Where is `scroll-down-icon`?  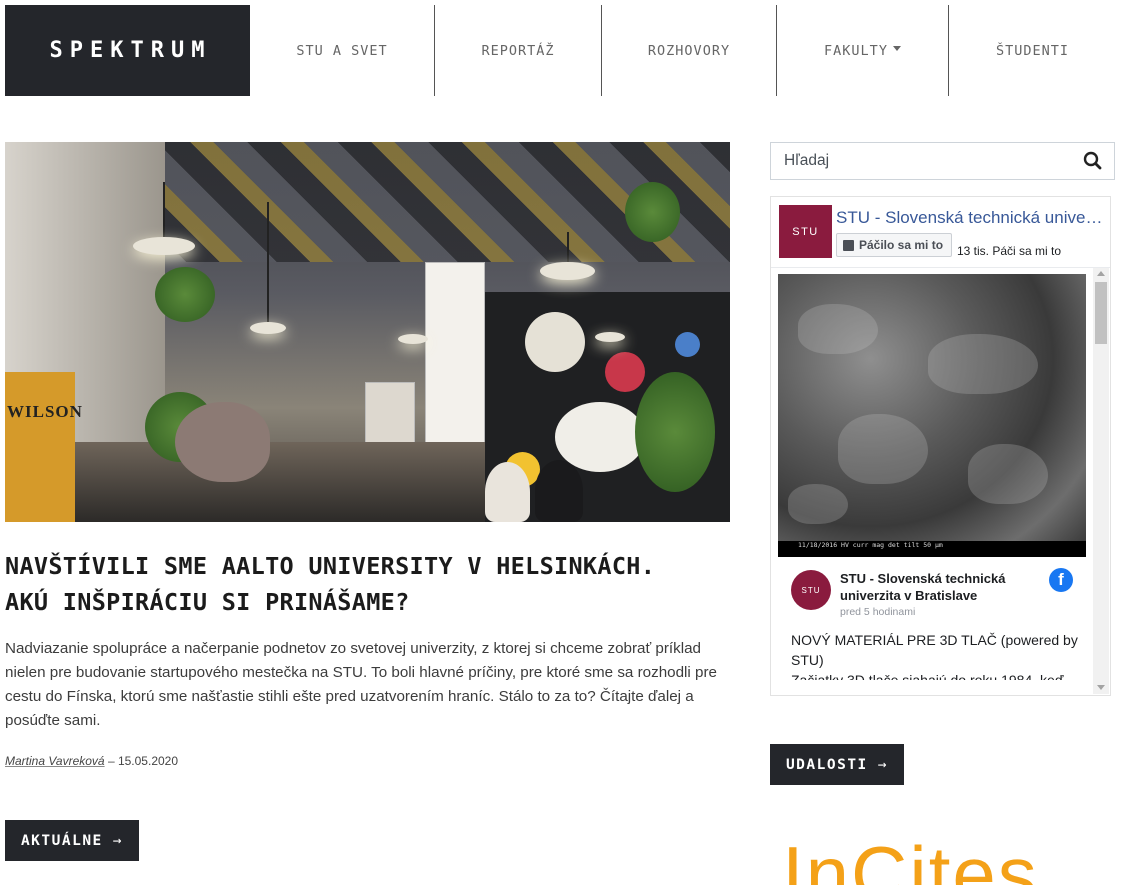
scroll-down-icon is located at coordinates (1101, 687).